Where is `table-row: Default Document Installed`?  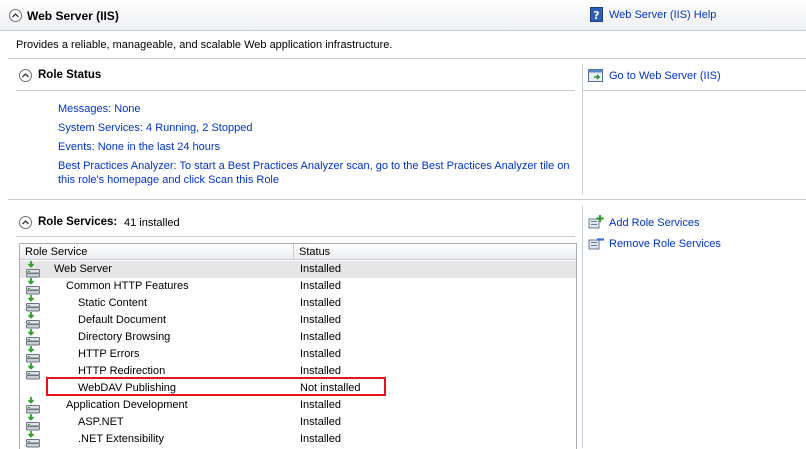
table-row: Default Document Installed is located at coordinates (298, 320).